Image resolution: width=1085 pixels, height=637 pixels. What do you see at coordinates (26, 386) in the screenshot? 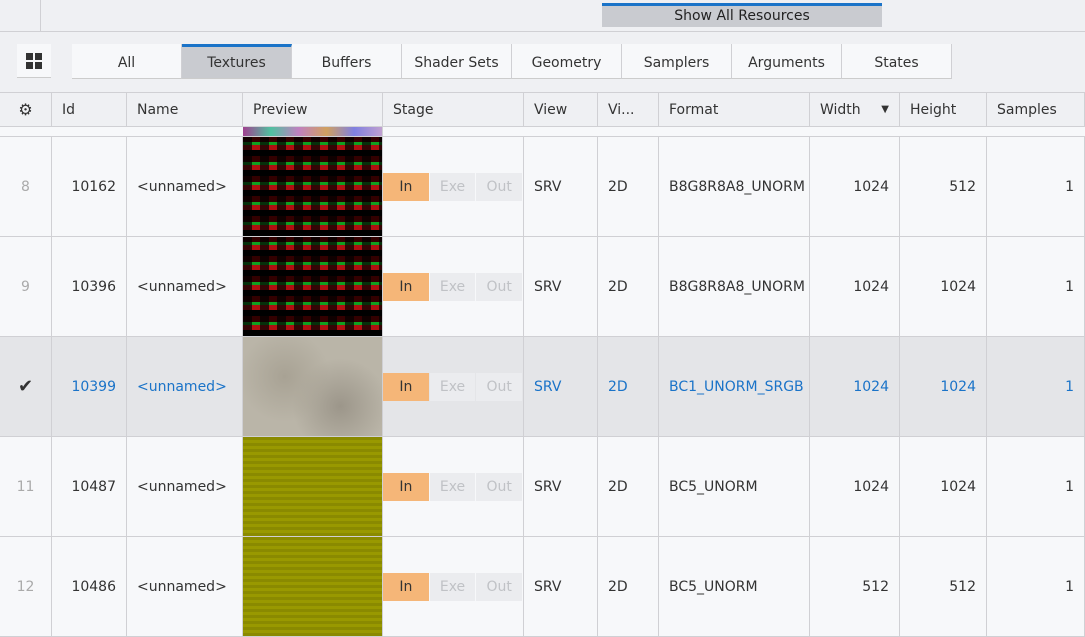
I see `row-index: ✔` at bounding box center [26, 386].